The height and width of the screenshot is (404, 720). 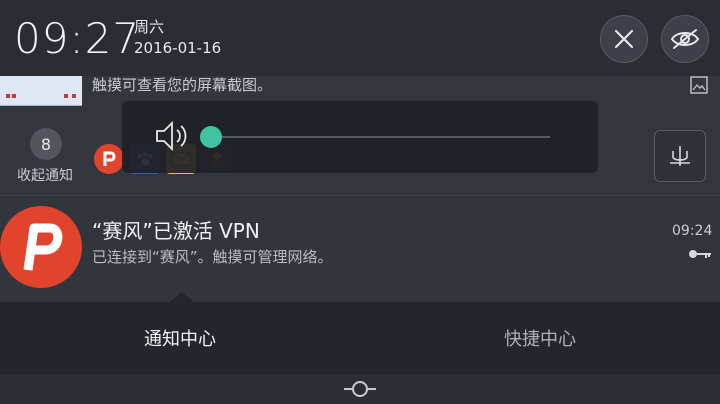 What do you see at coordinates (171, 136) in the screenshot?
I see `speaker-icon` at bounding box center [171, 136].